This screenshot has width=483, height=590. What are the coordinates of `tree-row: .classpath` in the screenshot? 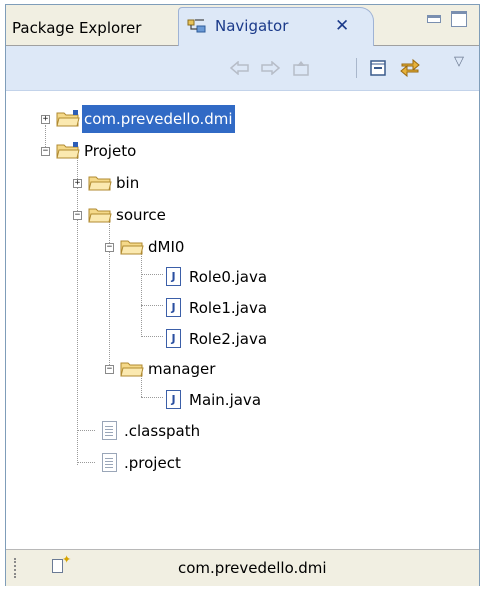 It's located at (242, 431).